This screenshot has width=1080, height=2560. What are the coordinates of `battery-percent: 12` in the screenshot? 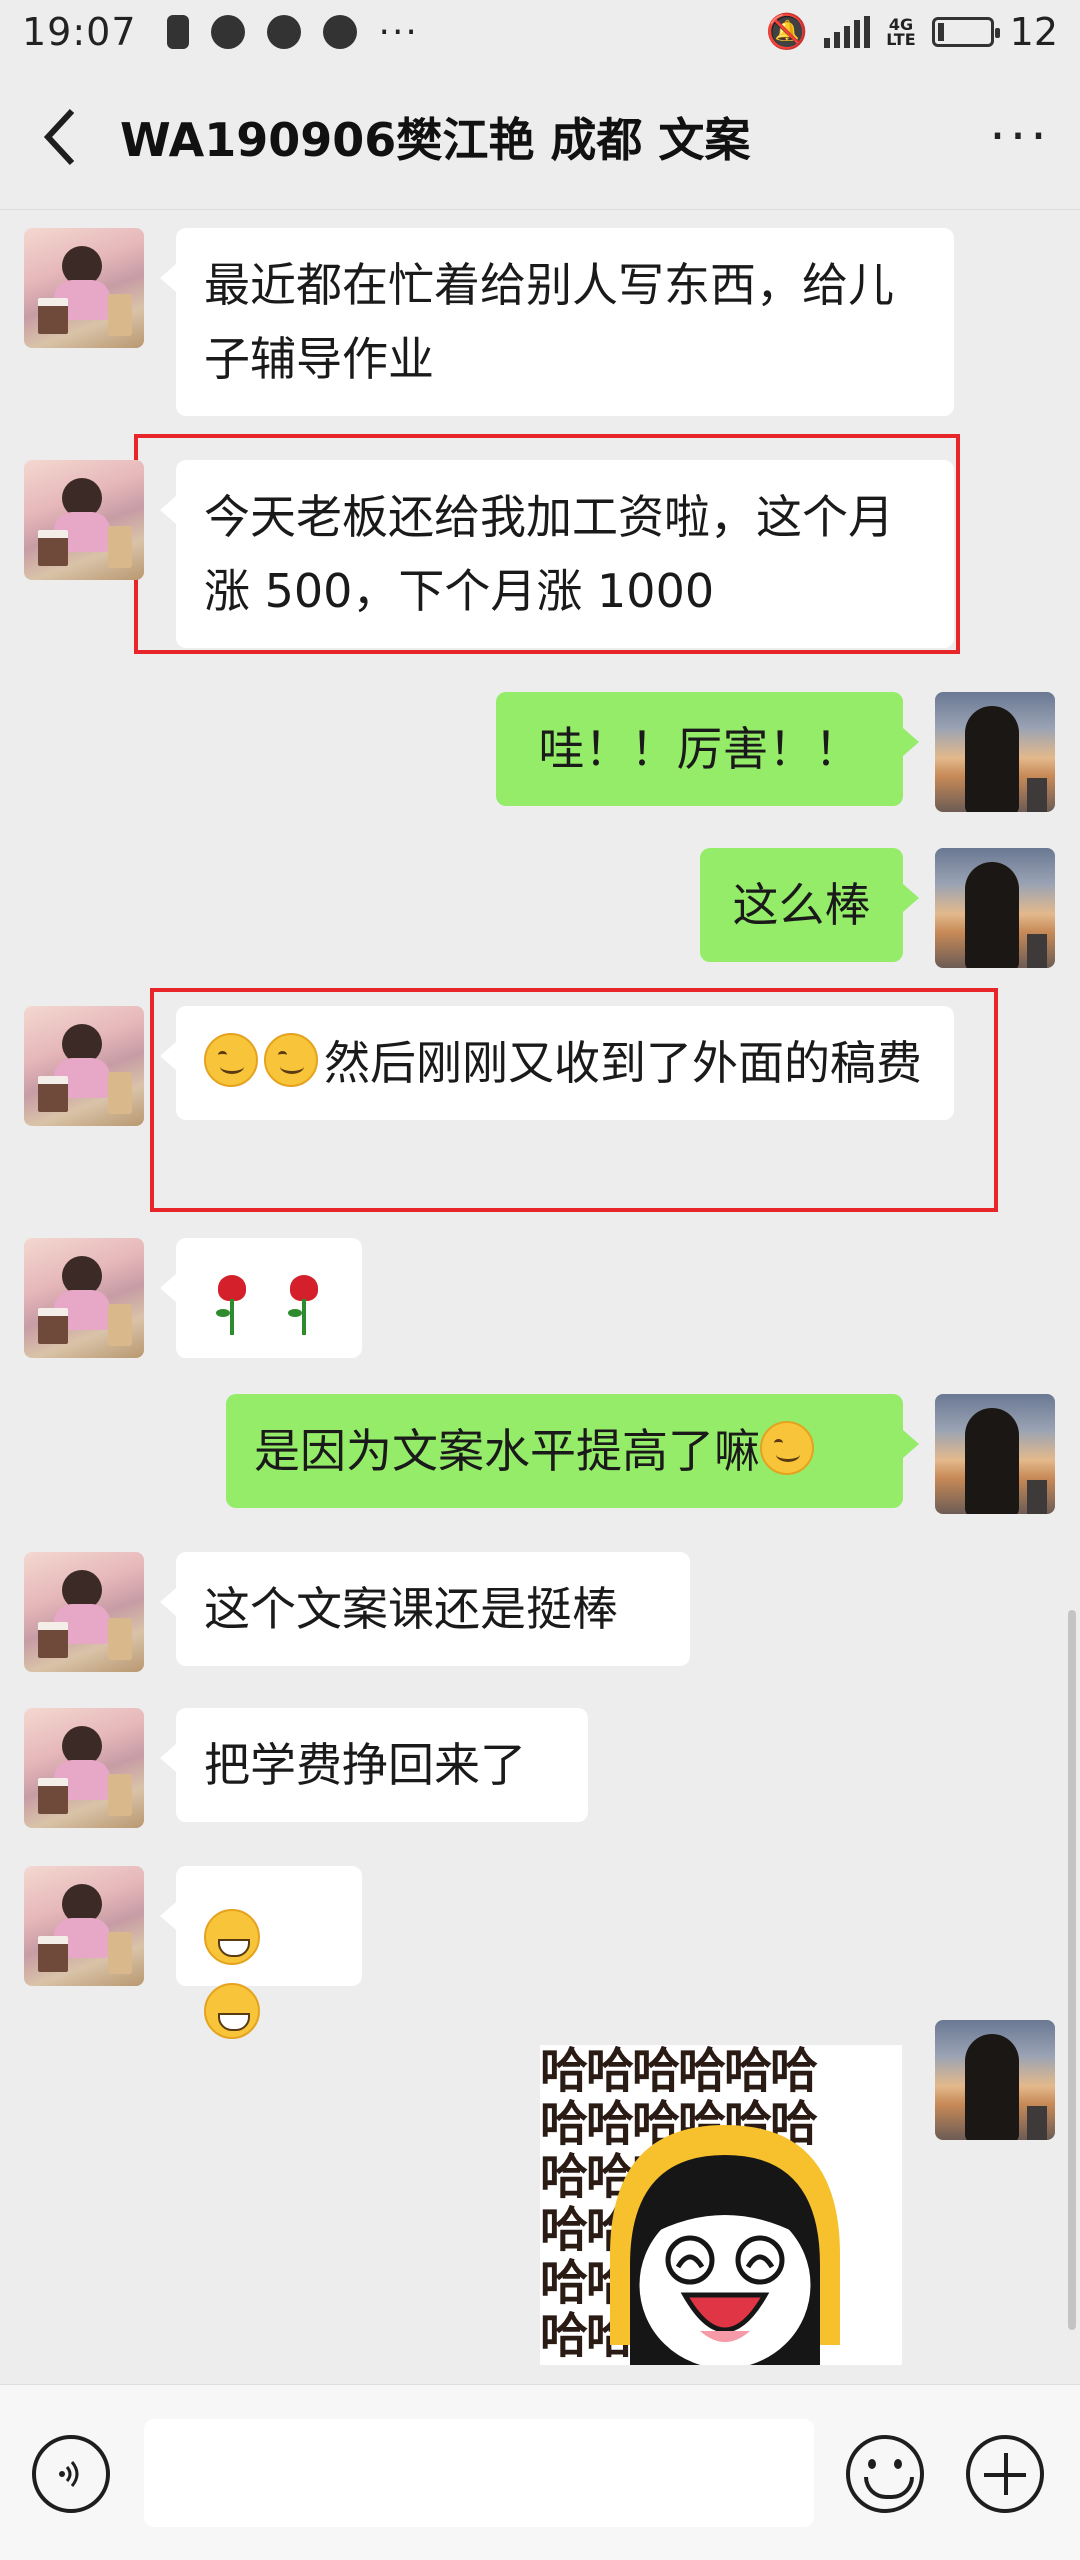 It's located at (1033, 32).